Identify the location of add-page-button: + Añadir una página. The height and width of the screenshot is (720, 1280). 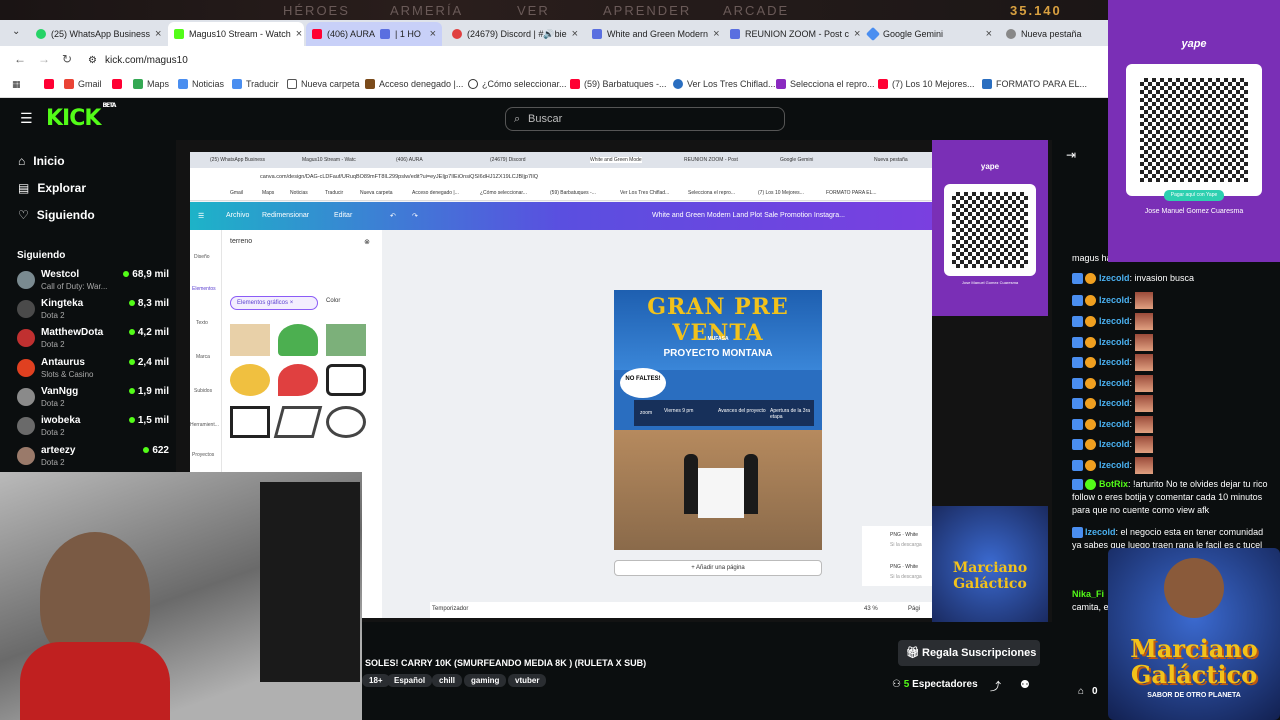
(718, 568).